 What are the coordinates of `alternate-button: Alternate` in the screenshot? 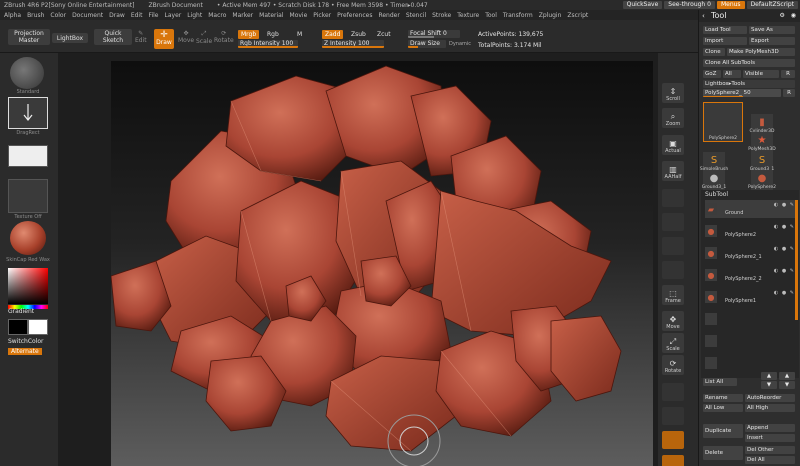 It's located at (25, 351).